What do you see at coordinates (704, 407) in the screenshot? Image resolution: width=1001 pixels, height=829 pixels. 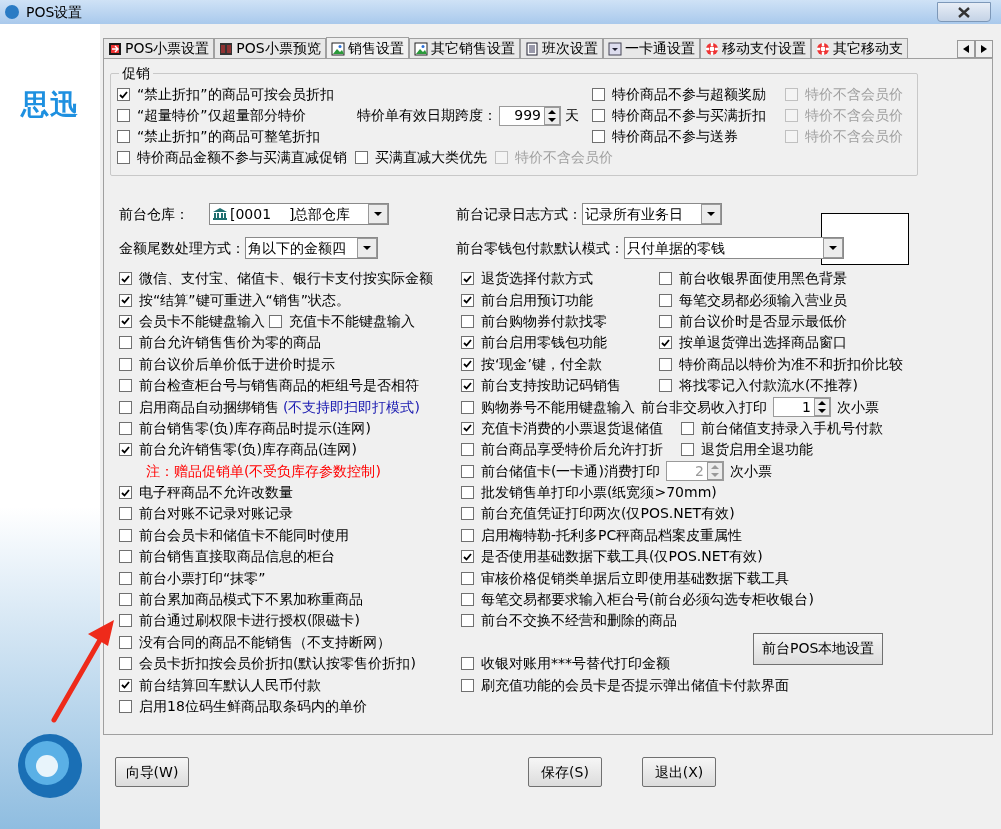 I see `spin-label: 前台非交易收入打印` at bounding box center [704, 407].